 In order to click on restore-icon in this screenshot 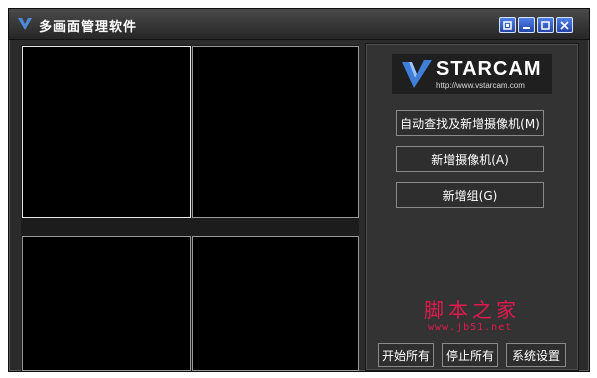, I will do `click(507, 25)`.